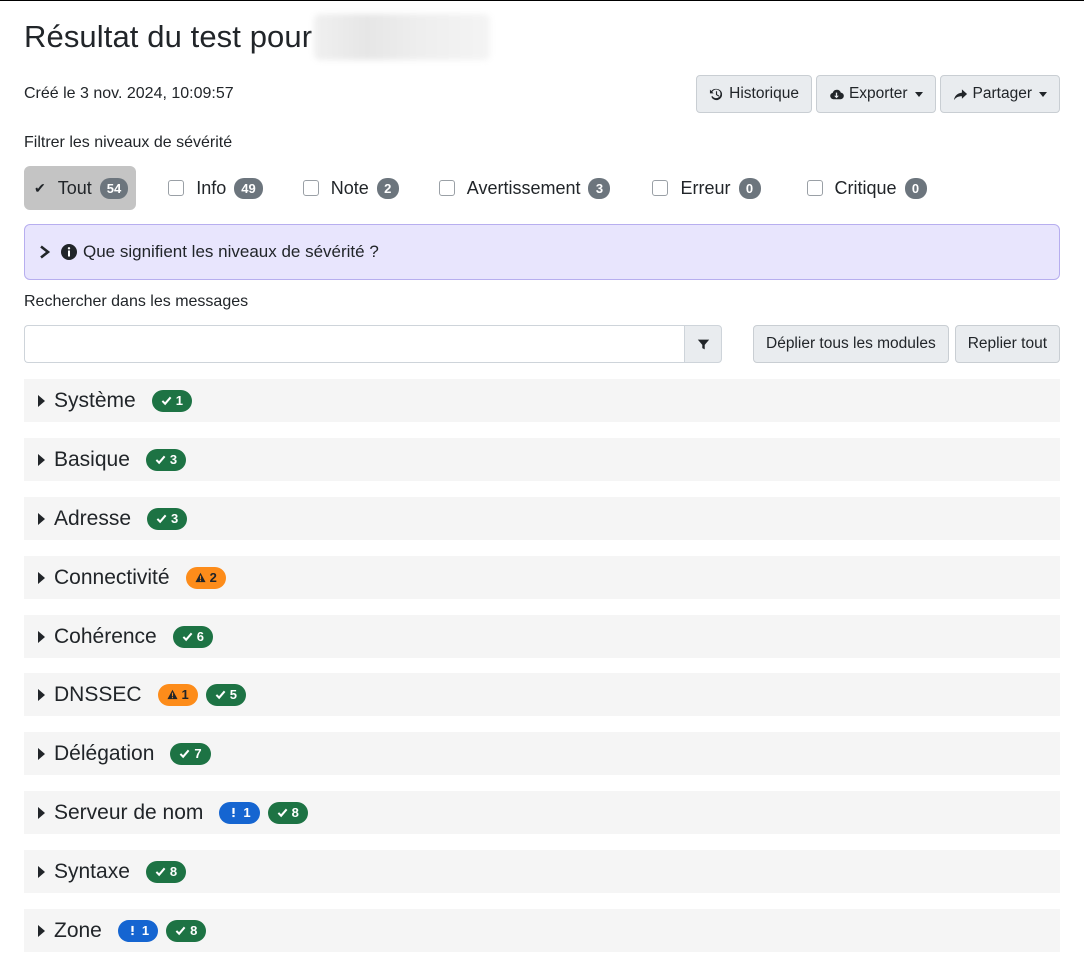 This screenshot has height=966, width=1084. I want to click on caret-down-icon, so click(1043, 94).